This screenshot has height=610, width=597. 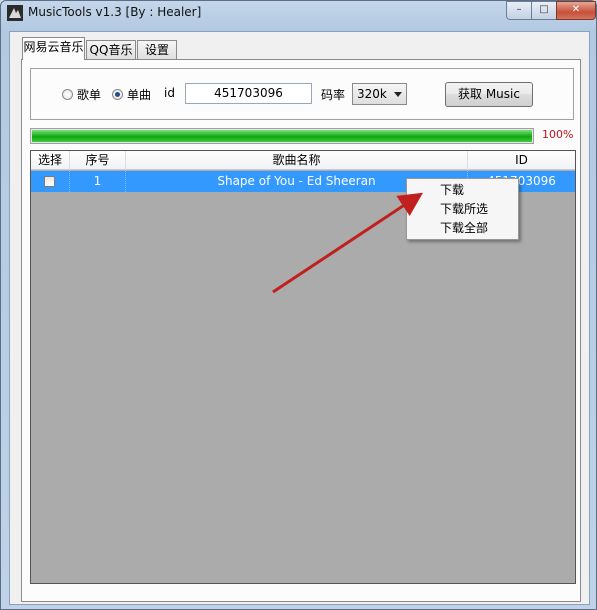 What do you see at coordinates (169, 93) in the screenshot?
I see `id-label: id` at bounding box center [169, 93].